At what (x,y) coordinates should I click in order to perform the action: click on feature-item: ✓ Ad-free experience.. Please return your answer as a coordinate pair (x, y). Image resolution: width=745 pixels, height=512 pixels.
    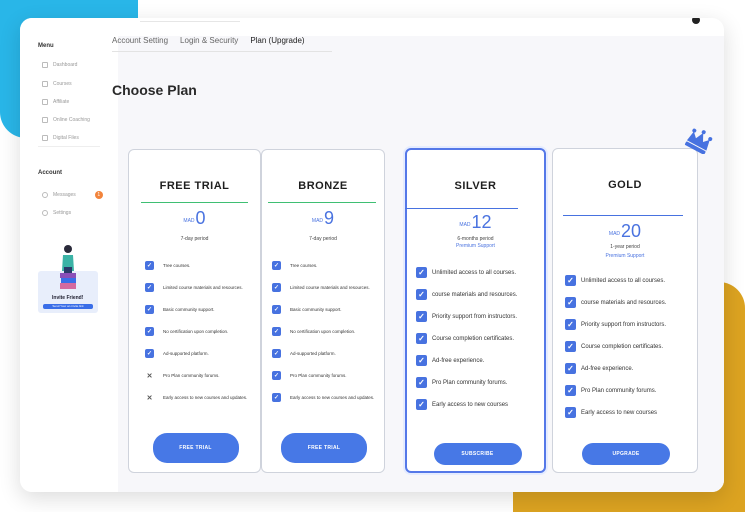
    Looking at the image, I should click on (479, 360).